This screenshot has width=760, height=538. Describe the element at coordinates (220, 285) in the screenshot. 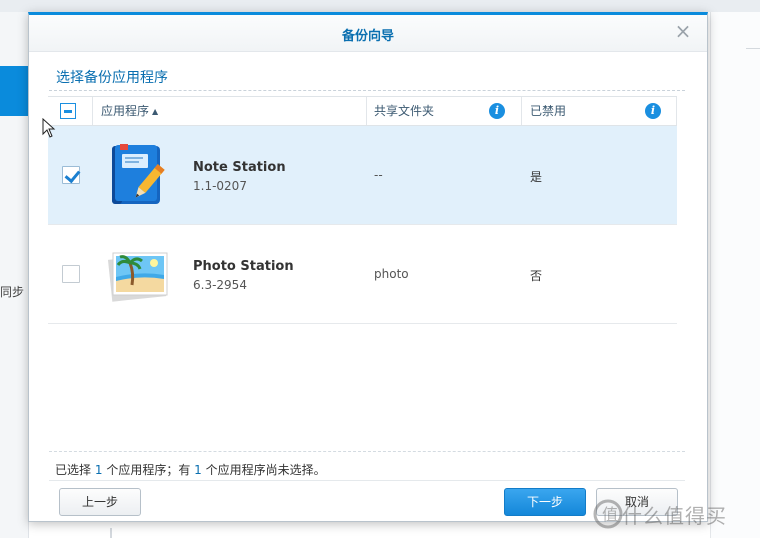

I see `app-version: 6.3-2954` at that location.